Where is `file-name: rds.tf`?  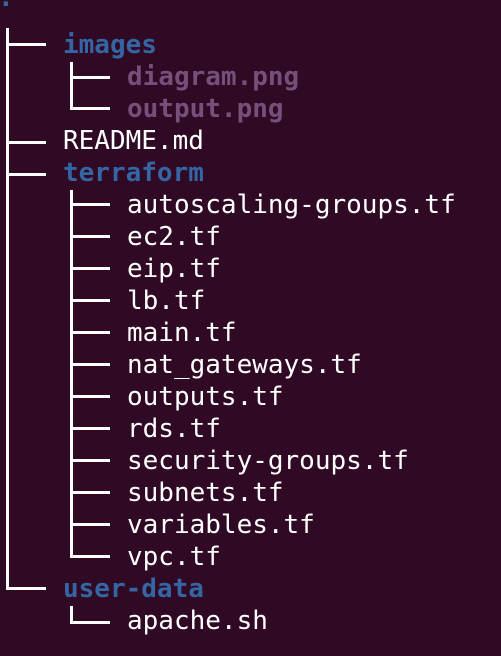 file-name: rds.tf is located at coordinates (174, 429).